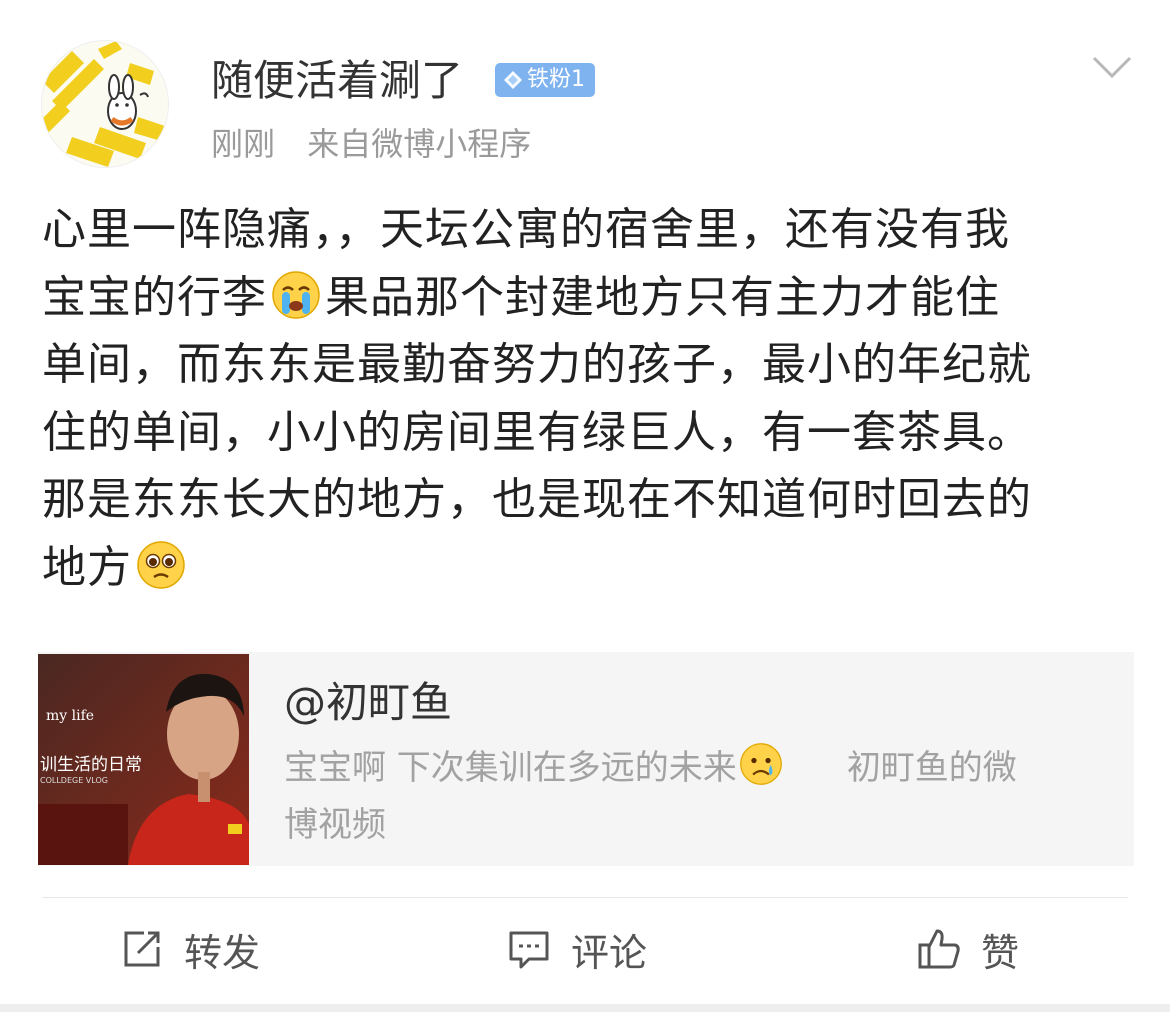 The width and height of the screenshot is (1170, 1012). I want to click on post-meta: 刚刚 来自微博小程序, so click(371, 144).